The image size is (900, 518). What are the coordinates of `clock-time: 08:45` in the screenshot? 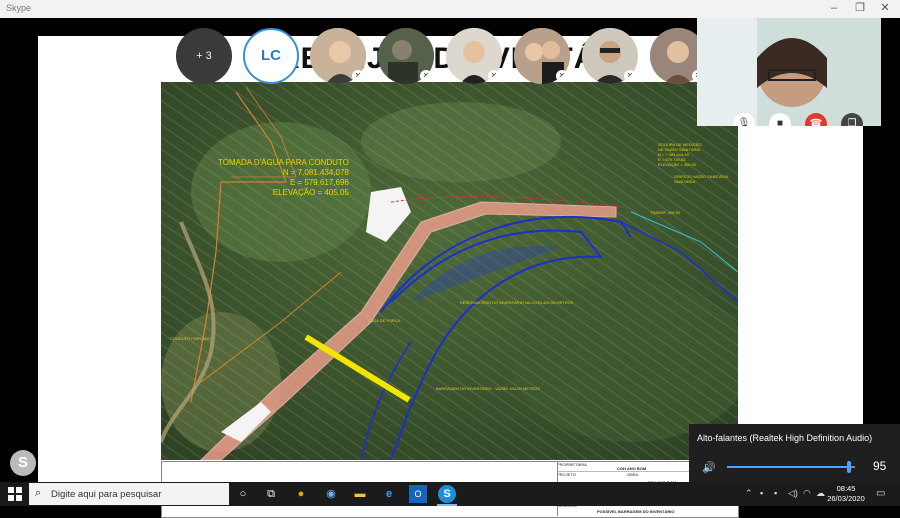 It's located at (846, 488).